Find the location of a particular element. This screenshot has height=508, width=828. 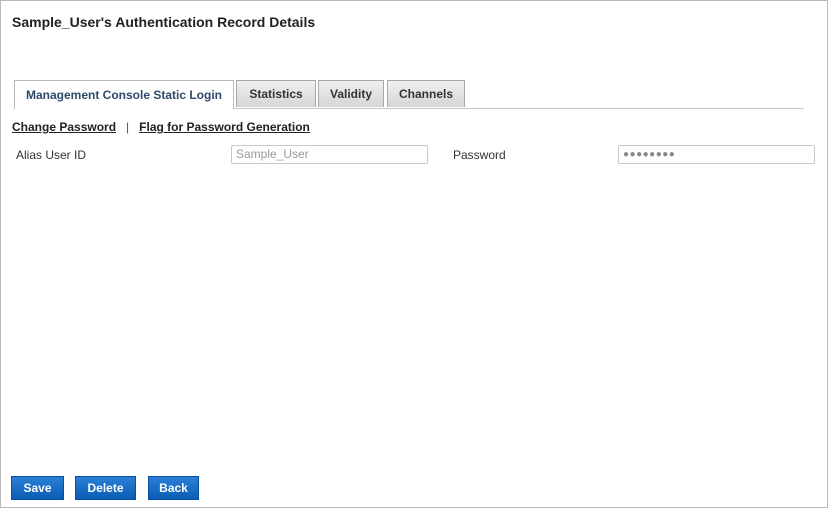

flag-password-generation-link: Flag for Password Generation is located at coordinates (224, 127).